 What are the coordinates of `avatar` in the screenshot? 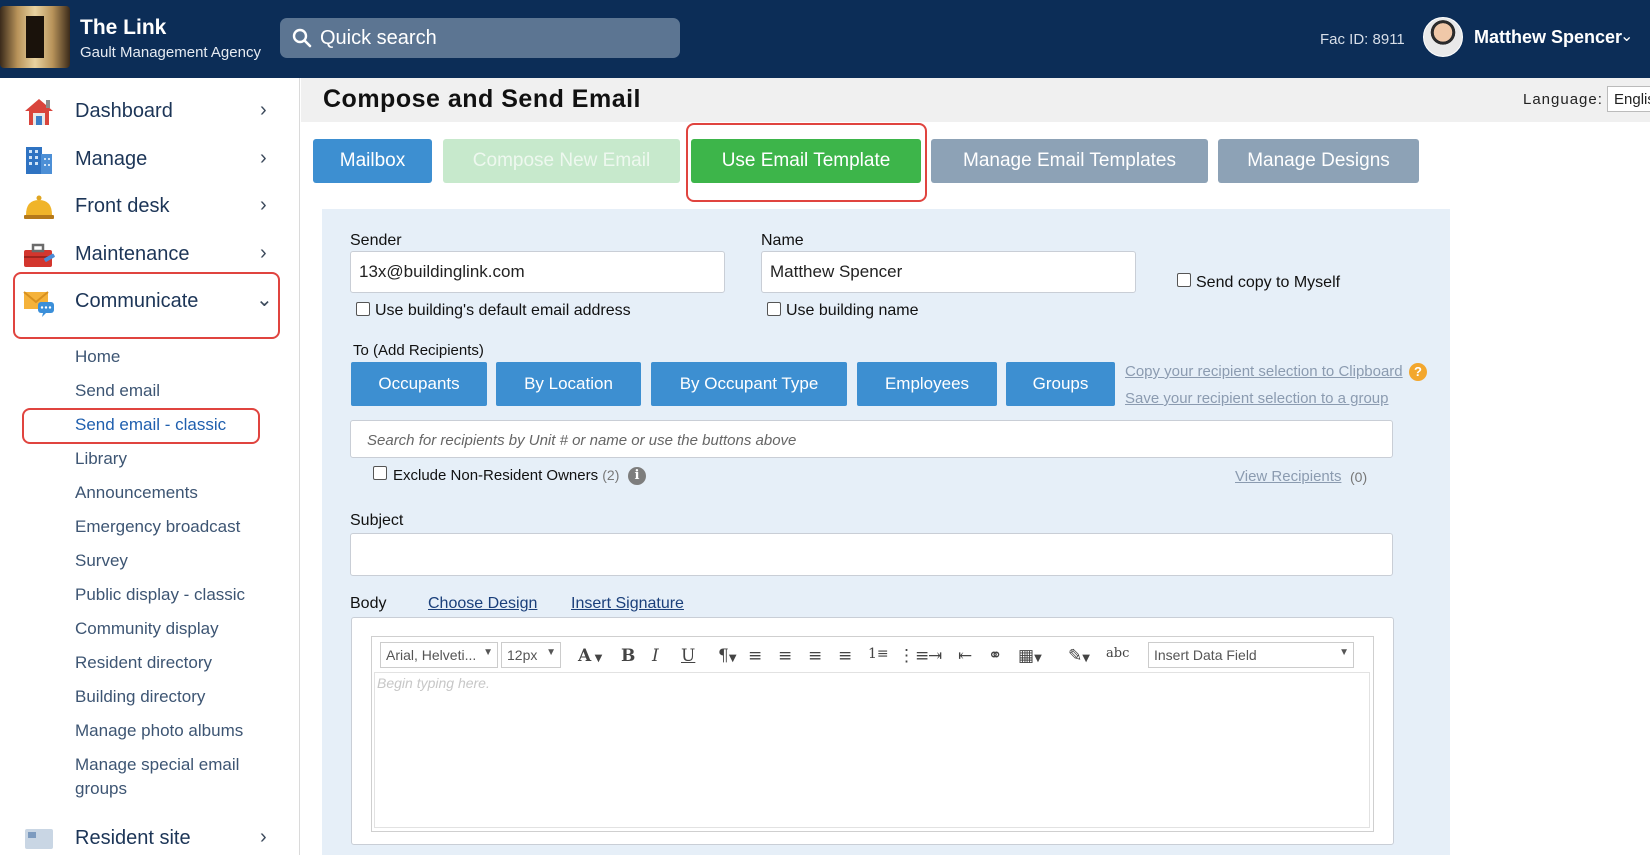 It's located at (1443, 37).